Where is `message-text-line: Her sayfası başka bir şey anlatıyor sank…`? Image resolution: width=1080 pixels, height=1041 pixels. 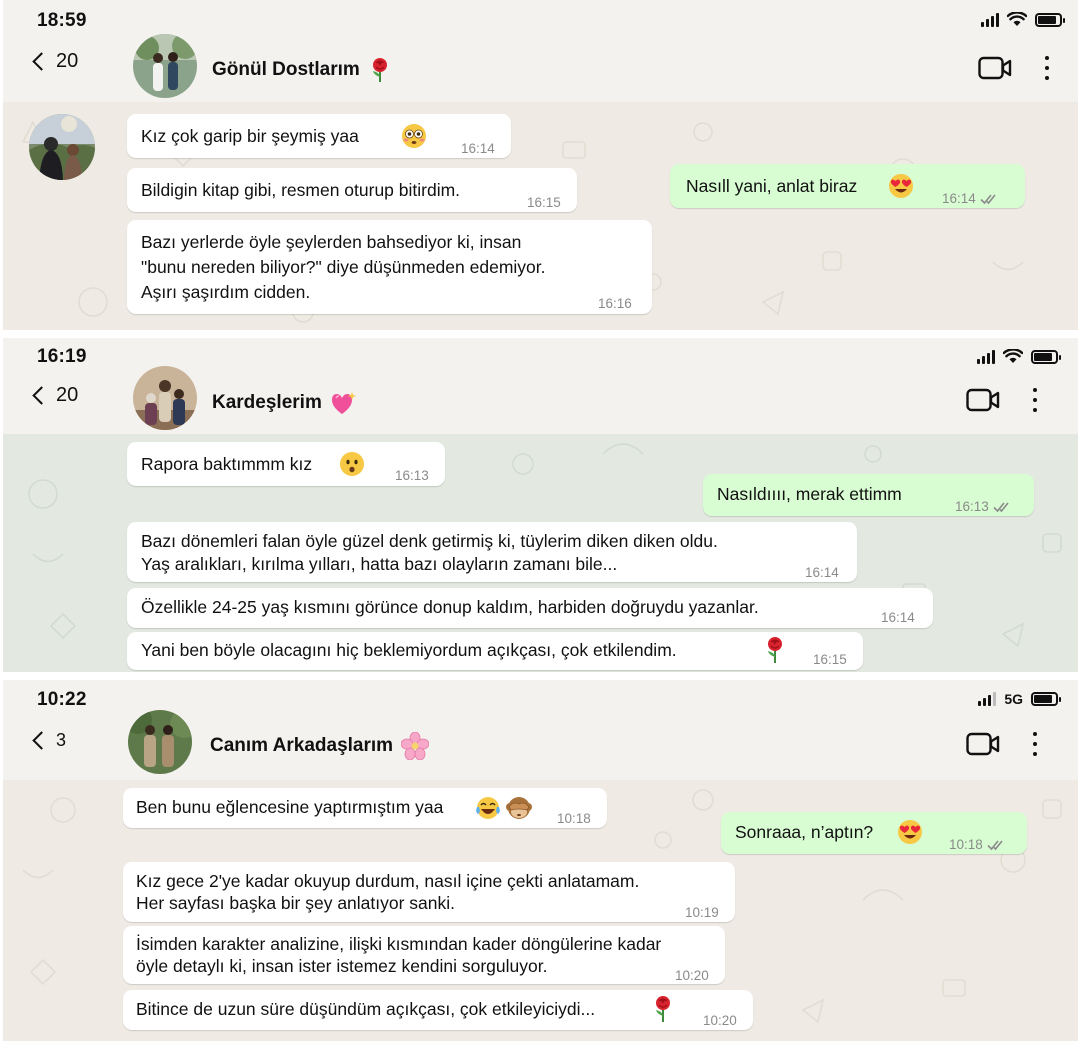
message-text-line: Her sayfası başka bir şey anlatıyor sank… is located at coordinates (296, 903).